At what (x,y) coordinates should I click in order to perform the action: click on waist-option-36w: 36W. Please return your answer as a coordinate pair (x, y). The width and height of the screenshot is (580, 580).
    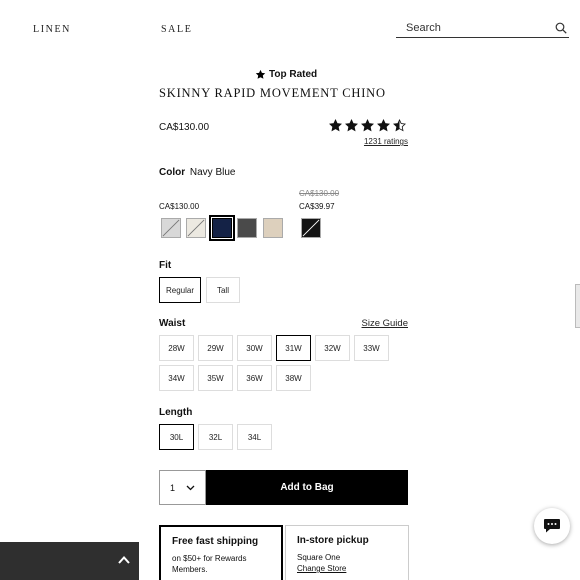
    Looking at the image, I should click on (254, 378).